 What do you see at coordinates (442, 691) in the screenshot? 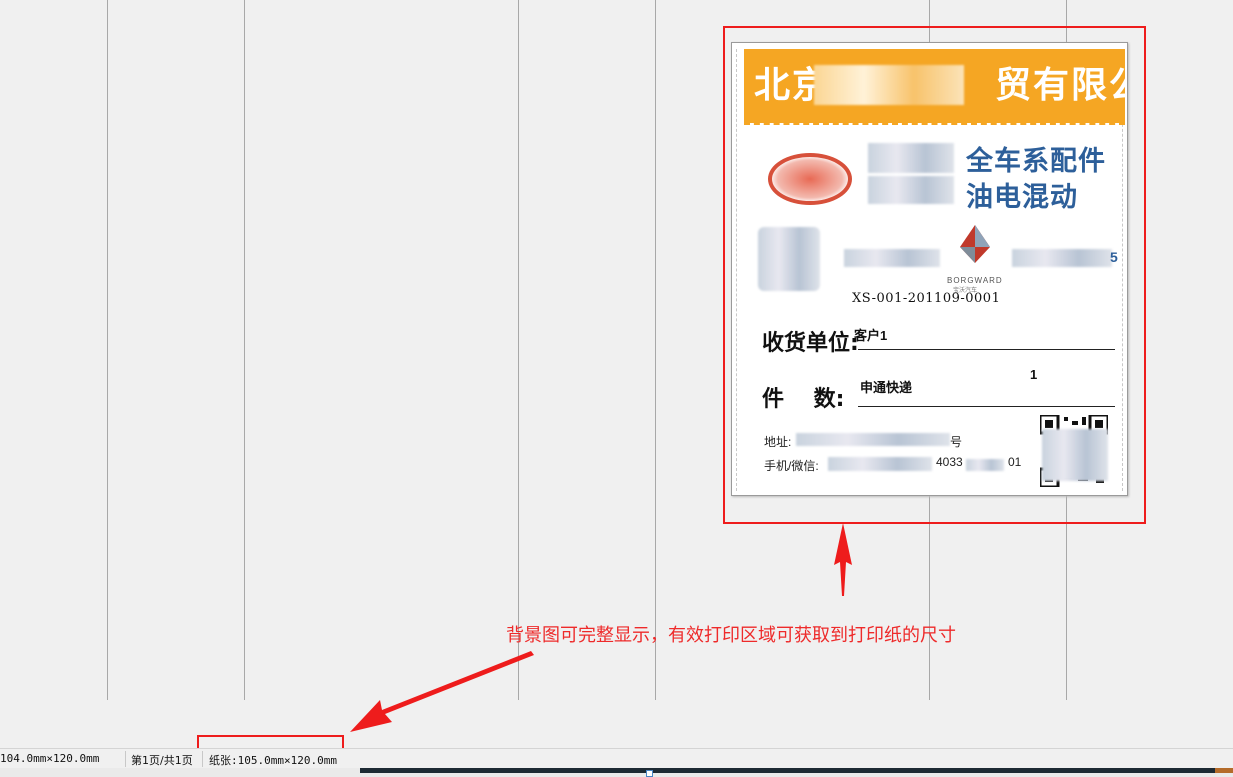
I see `diagonal-arrow-icon` at bounding box center [442, 691].